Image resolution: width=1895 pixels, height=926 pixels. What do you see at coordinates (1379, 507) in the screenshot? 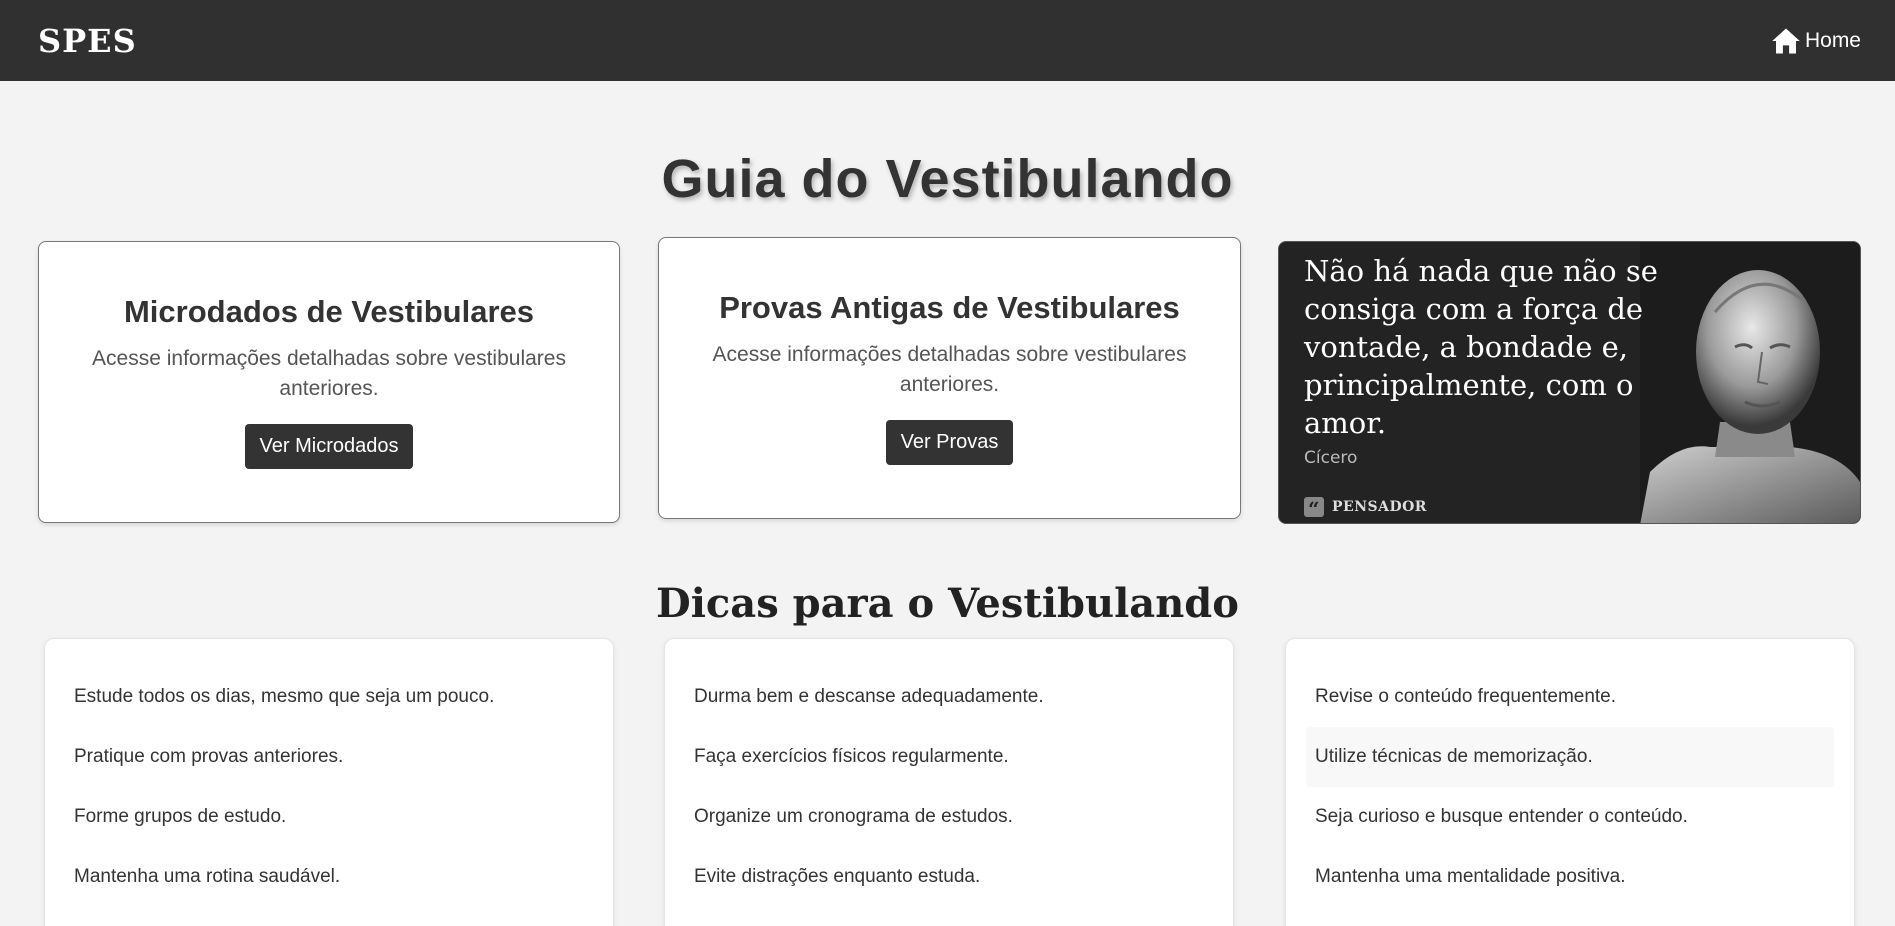
I see `quote-source-label: PENSADOR` at bounding box center [1379, 507].